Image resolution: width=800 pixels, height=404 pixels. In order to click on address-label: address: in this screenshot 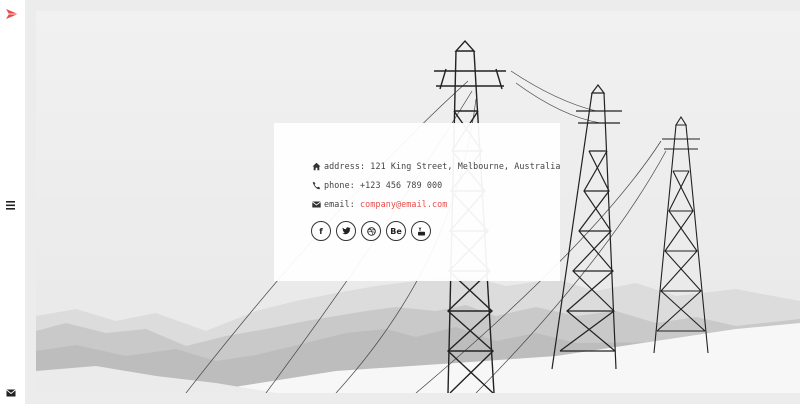, I will do `click(345, 166)`.